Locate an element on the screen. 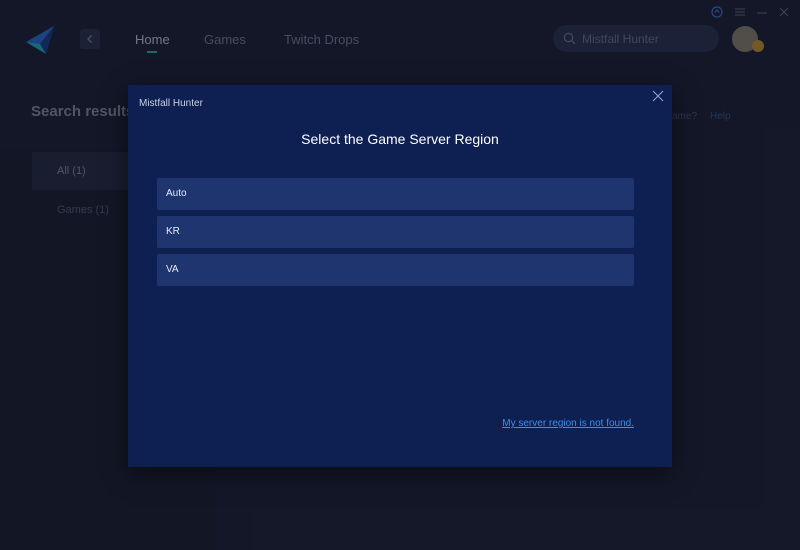 This screenshot has height=550, width=800. region-option-va: VA is located at coordinates (395, 270).